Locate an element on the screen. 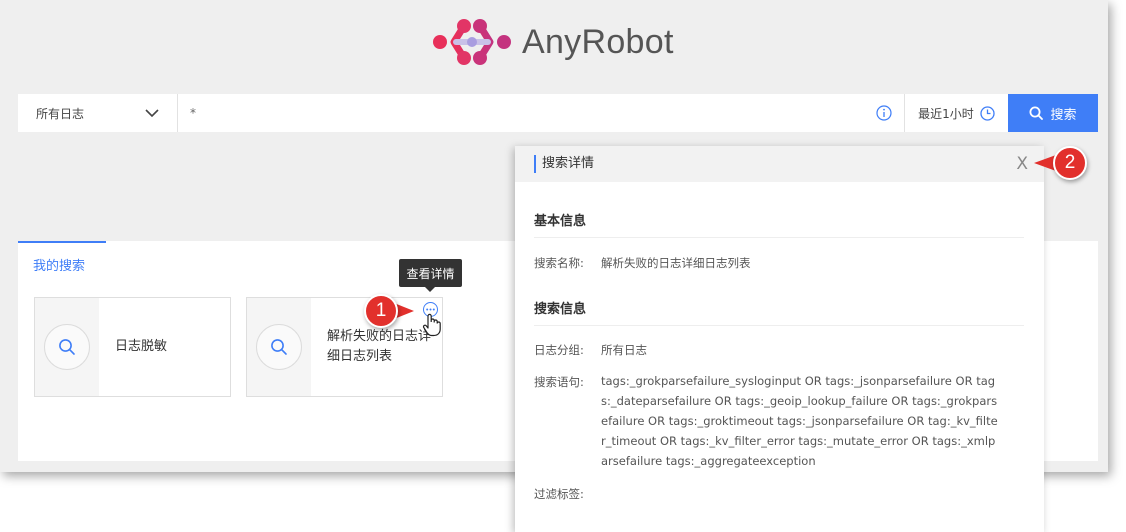 This screenshot has height=532, width=1126. tab-my-searches: 我的搜索 is located at coordinates (62, 258).